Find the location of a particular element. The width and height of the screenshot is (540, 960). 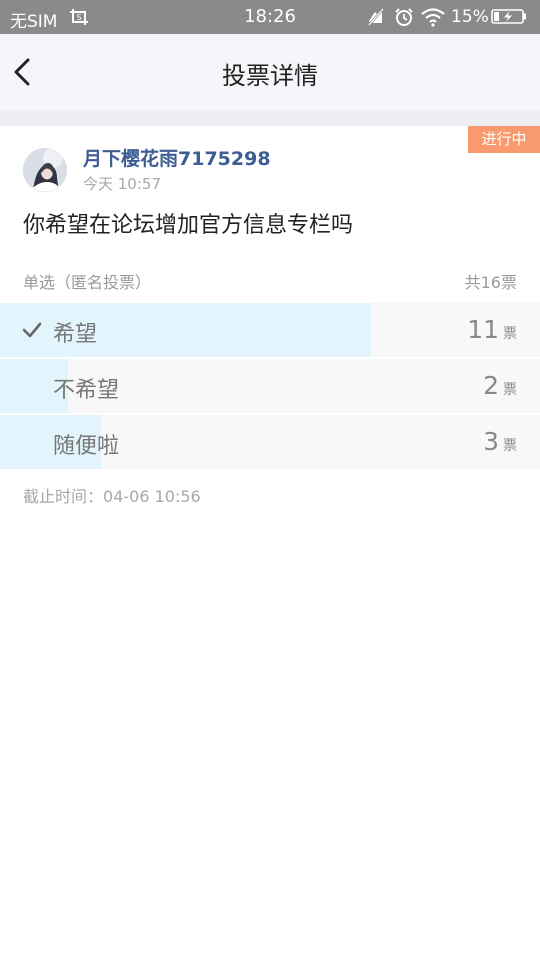

status-badge: 进行中 is located at coordinates (502, 139).